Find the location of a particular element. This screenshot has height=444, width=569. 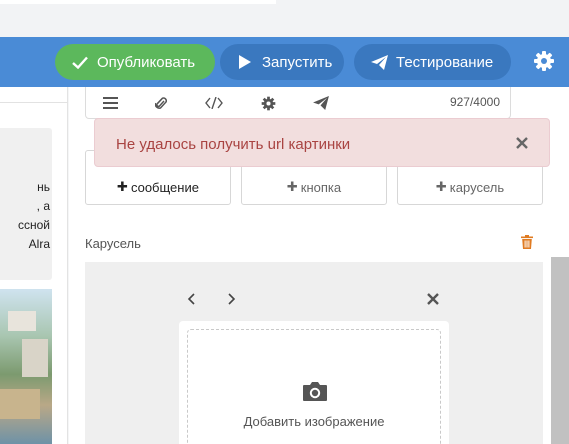

add-message-label: сообщение is located at coordinates (164, 187).